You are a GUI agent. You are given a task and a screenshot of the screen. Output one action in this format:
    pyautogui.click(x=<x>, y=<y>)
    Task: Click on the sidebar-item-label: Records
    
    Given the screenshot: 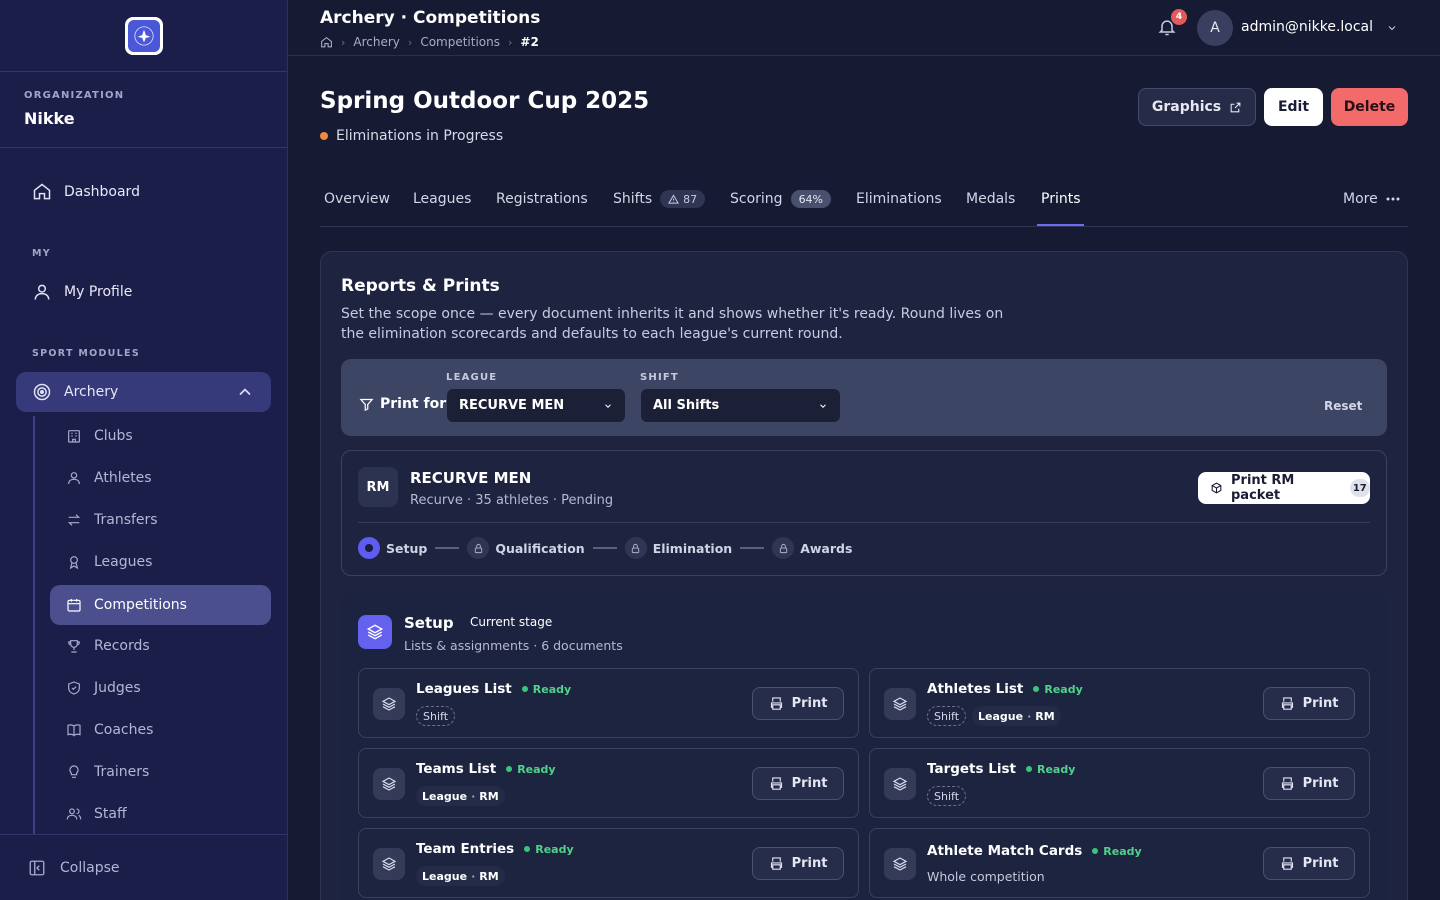 What is the action you would take?
    pyautogui.click(x=122, y=646)
    